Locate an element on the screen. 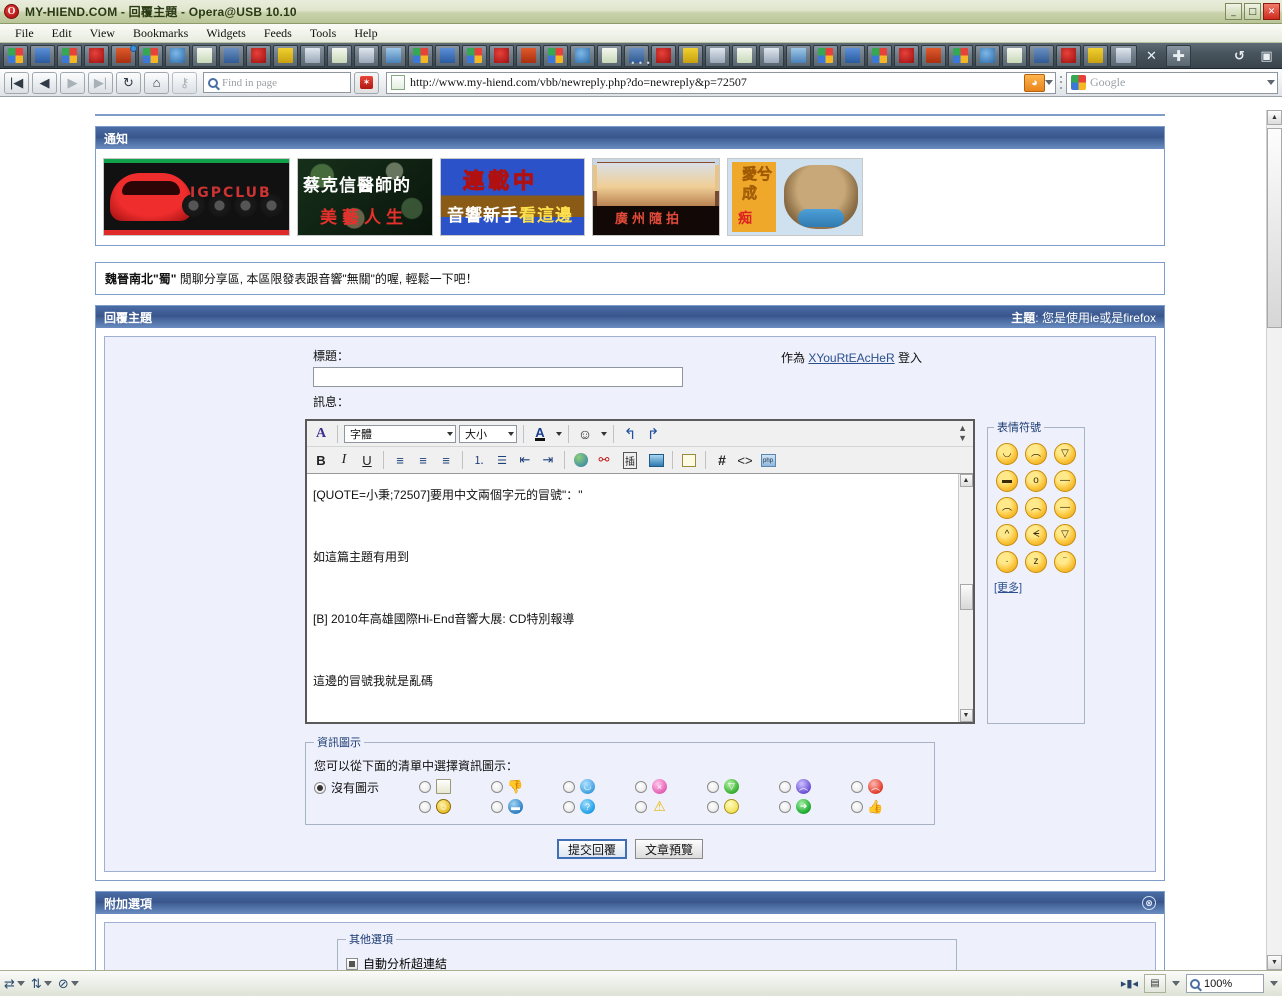 This screenshot has height=996, width=1282. quote-icon is located at coordinates (689, 460).